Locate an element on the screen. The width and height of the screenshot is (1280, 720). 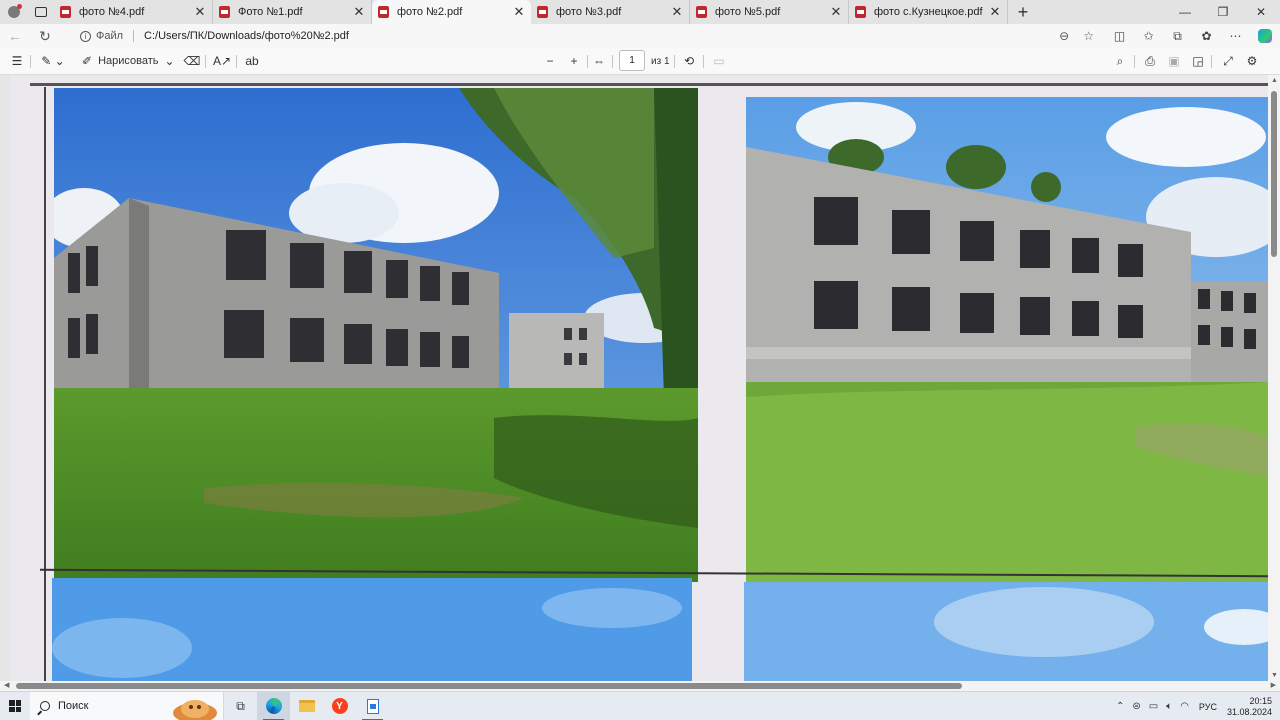
tab-photo-4: фото №4.pdf ✕ is located at coordinates (133, 12).